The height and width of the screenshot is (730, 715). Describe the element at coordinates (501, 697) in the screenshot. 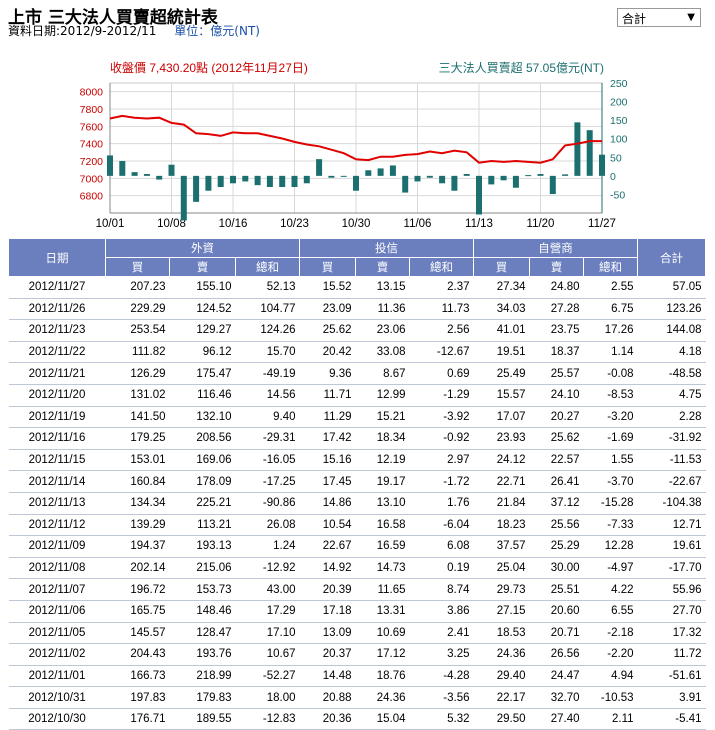

I see `row-value: 22.17` at that location.